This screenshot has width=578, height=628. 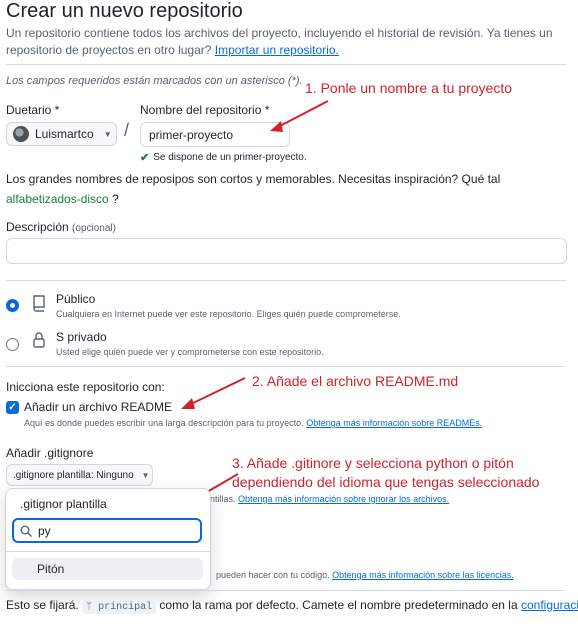 What do you see at coordinates (37, 227) in the screenshot?
I see `description-label-text: Descripción` at bounding box center [37, 227].